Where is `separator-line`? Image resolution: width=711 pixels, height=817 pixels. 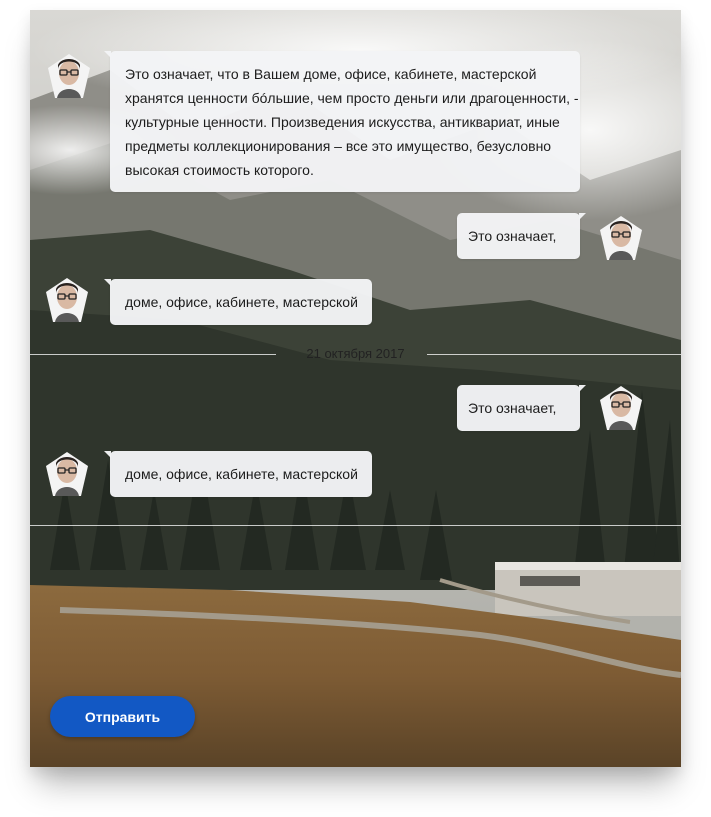
separator-line is located at coordinates (554, 354).